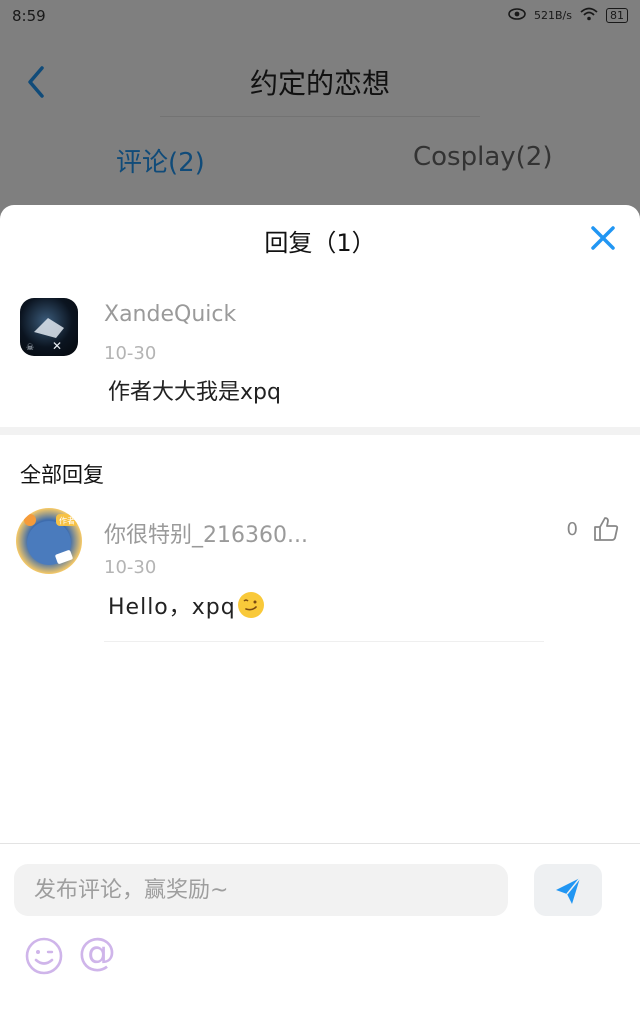 The width and height of the screenshot is (640, 1024). What do you see at coordinates (250, 605) in the screenshot?
I see `smirk-emoji-icon` at bounding box center [250, 605].